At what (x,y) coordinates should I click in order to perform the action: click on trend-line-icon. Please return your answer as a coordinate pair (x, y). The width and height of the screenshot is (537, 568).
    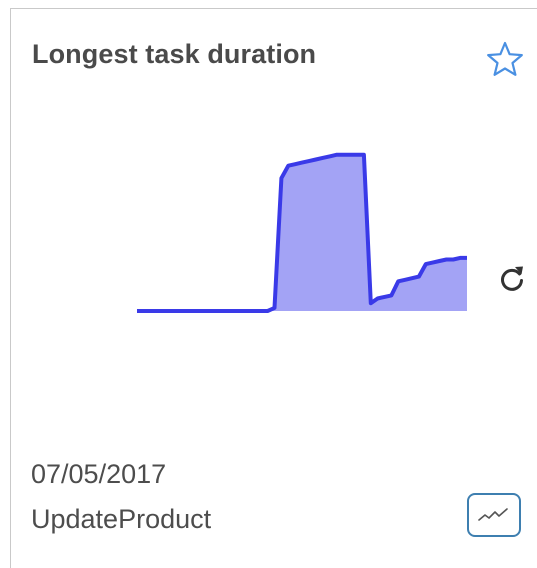
    Looking at the image, I should click on (493, 514).